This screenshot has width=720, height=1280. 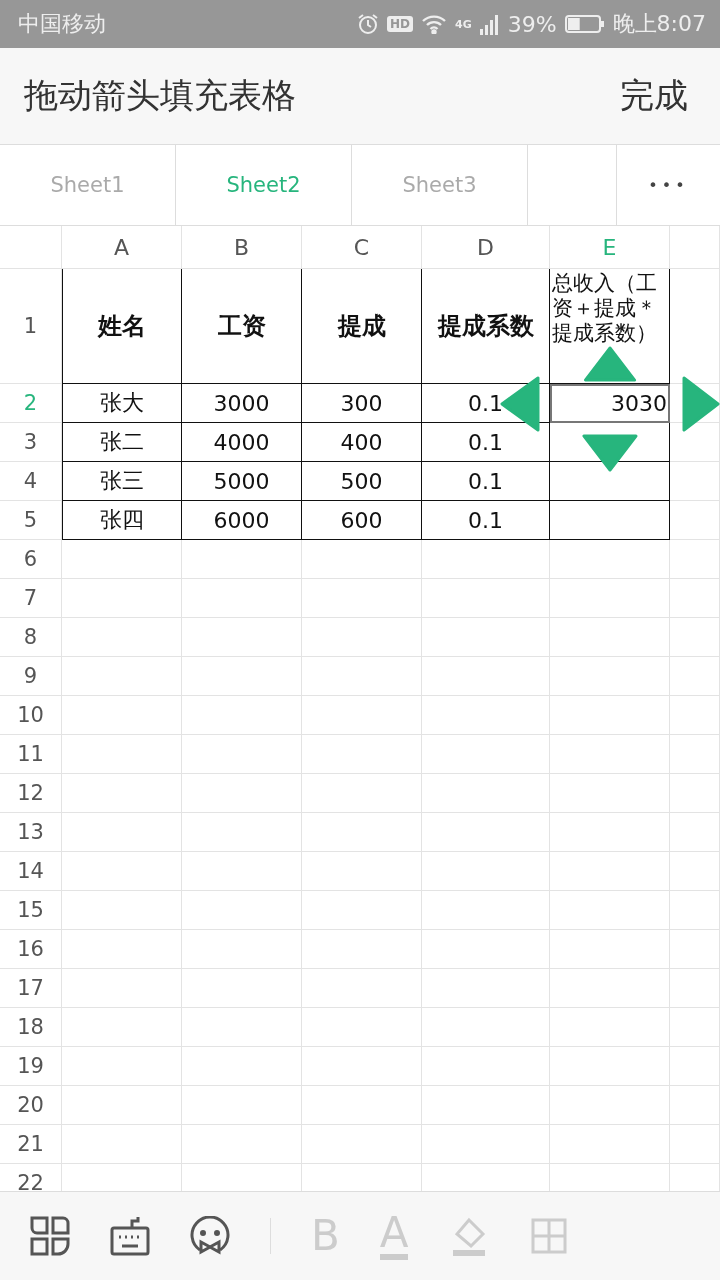 I want to click on table-cell: 500, so click(x=362, y=481).